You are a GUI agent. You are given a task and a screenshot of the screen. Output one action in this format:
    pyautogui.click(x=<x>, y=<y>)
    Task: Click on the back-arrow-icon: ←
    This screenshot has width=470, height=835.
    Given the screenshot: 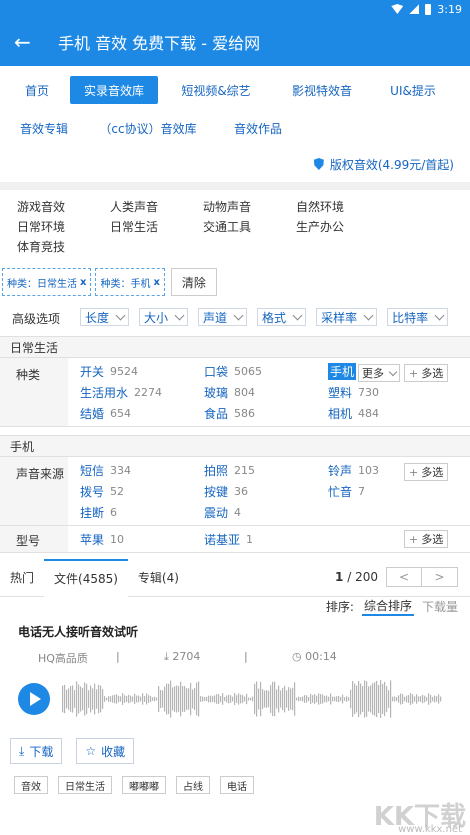 What is the action you would take?
    pyautogui.click(x=27, y=42)
    